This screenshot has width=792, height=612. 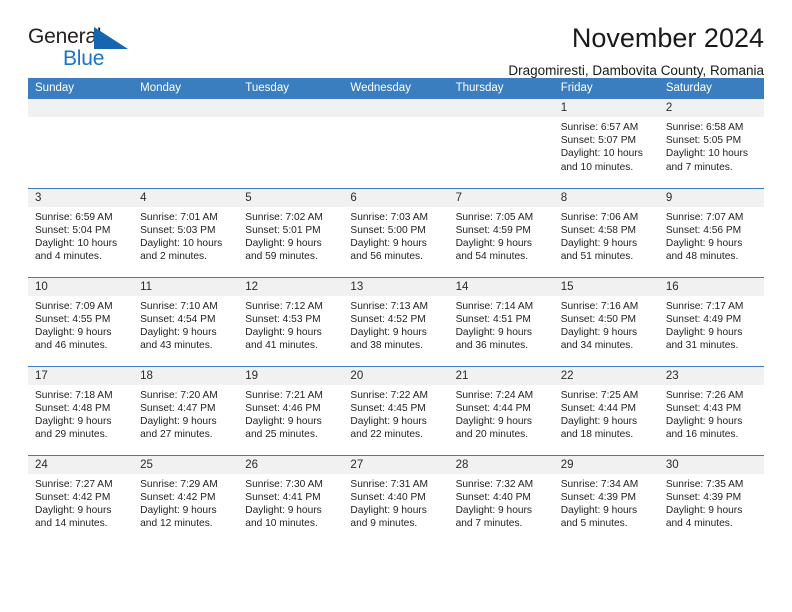 I want to click on weekday-header-saturday: Saturday, so click(x=711, y=88).